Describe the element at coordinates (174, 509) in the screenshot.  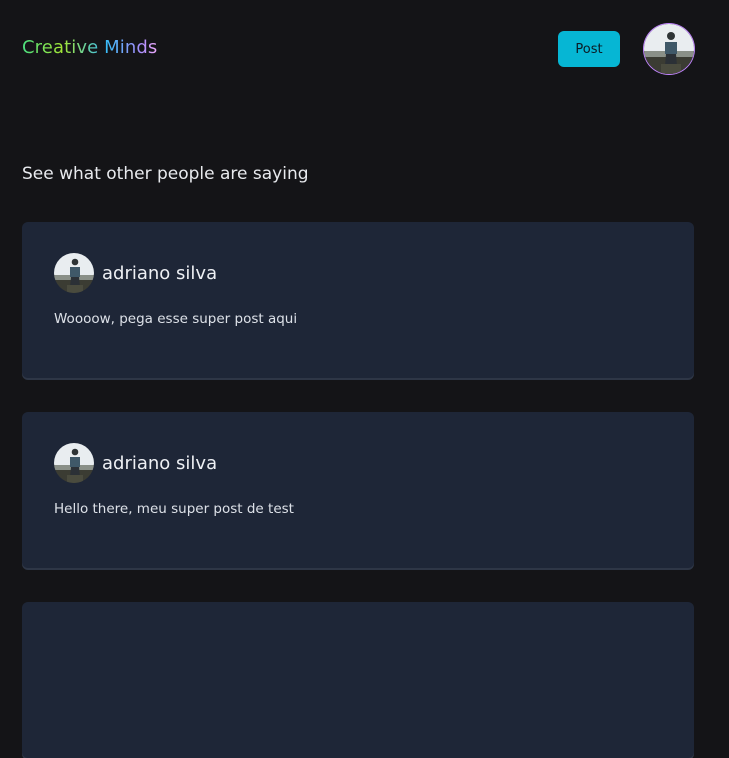
I see `post-text: Hello there, meu super post de test` at that location.